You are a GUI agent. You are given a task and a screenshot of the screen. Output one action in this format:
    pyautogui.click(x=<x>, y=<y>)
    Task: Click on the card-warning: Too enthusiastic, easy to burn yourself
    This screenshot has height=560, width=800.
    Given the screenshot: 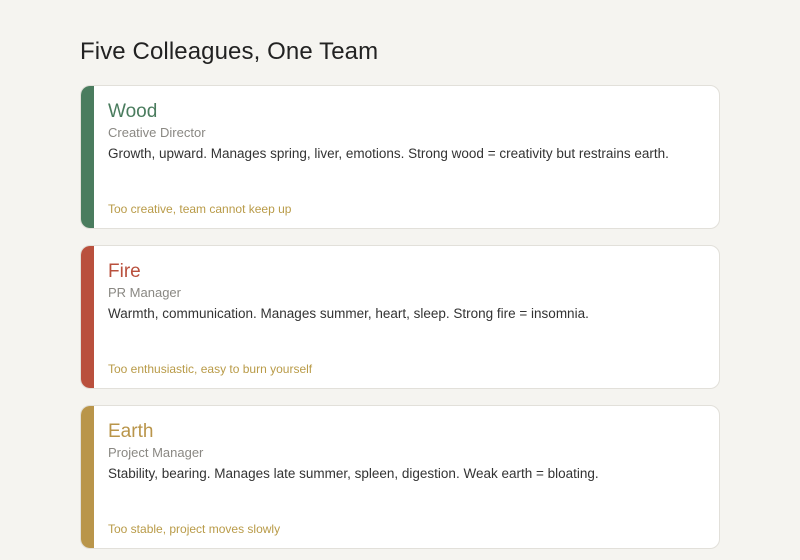 What is the action you would take?
    pyautogui.click(x=210, y=369)
    